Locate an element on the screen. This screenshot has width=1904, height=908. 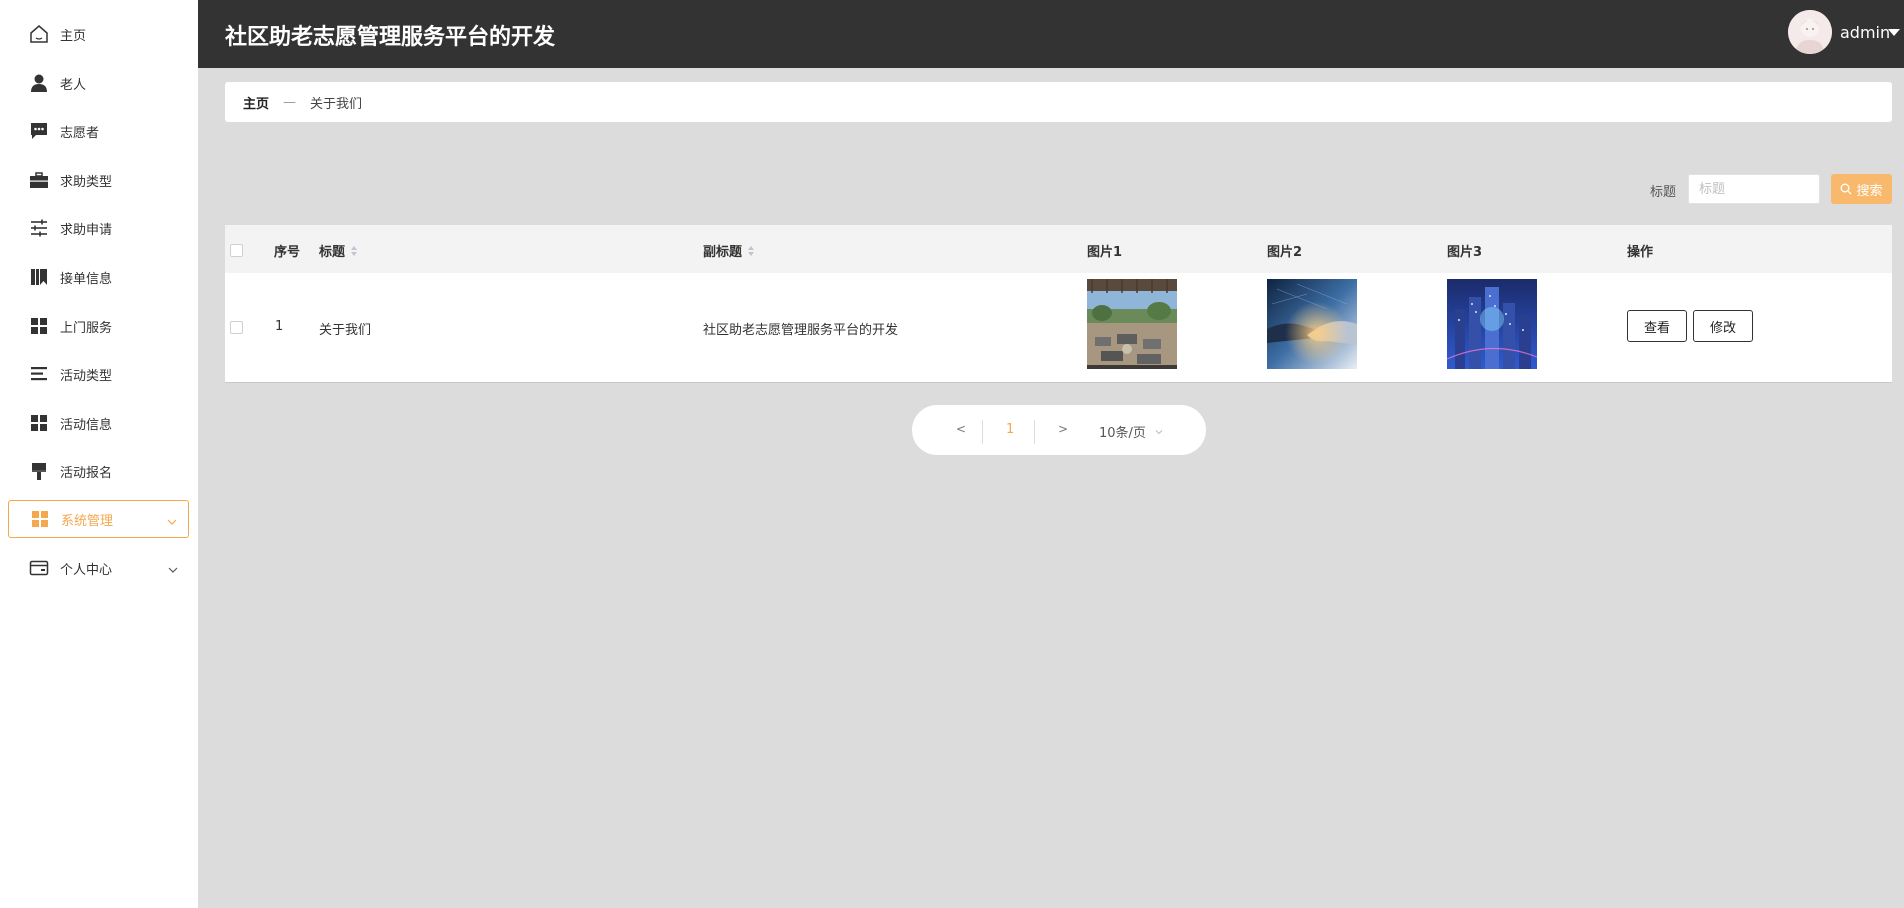
column-header-label: 副标题 is located at coordinates (723, 252).